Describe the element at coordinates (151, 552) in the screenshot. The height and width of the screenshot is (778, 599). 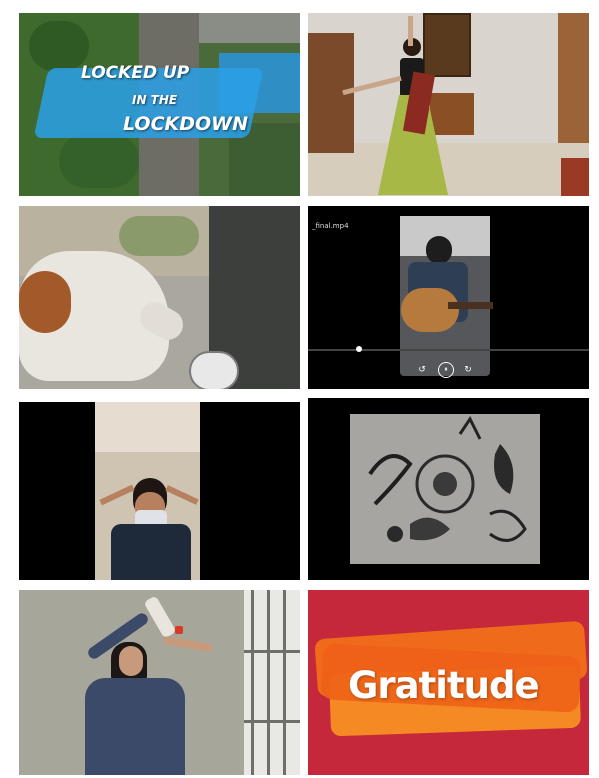
I see `person-top` at that location.